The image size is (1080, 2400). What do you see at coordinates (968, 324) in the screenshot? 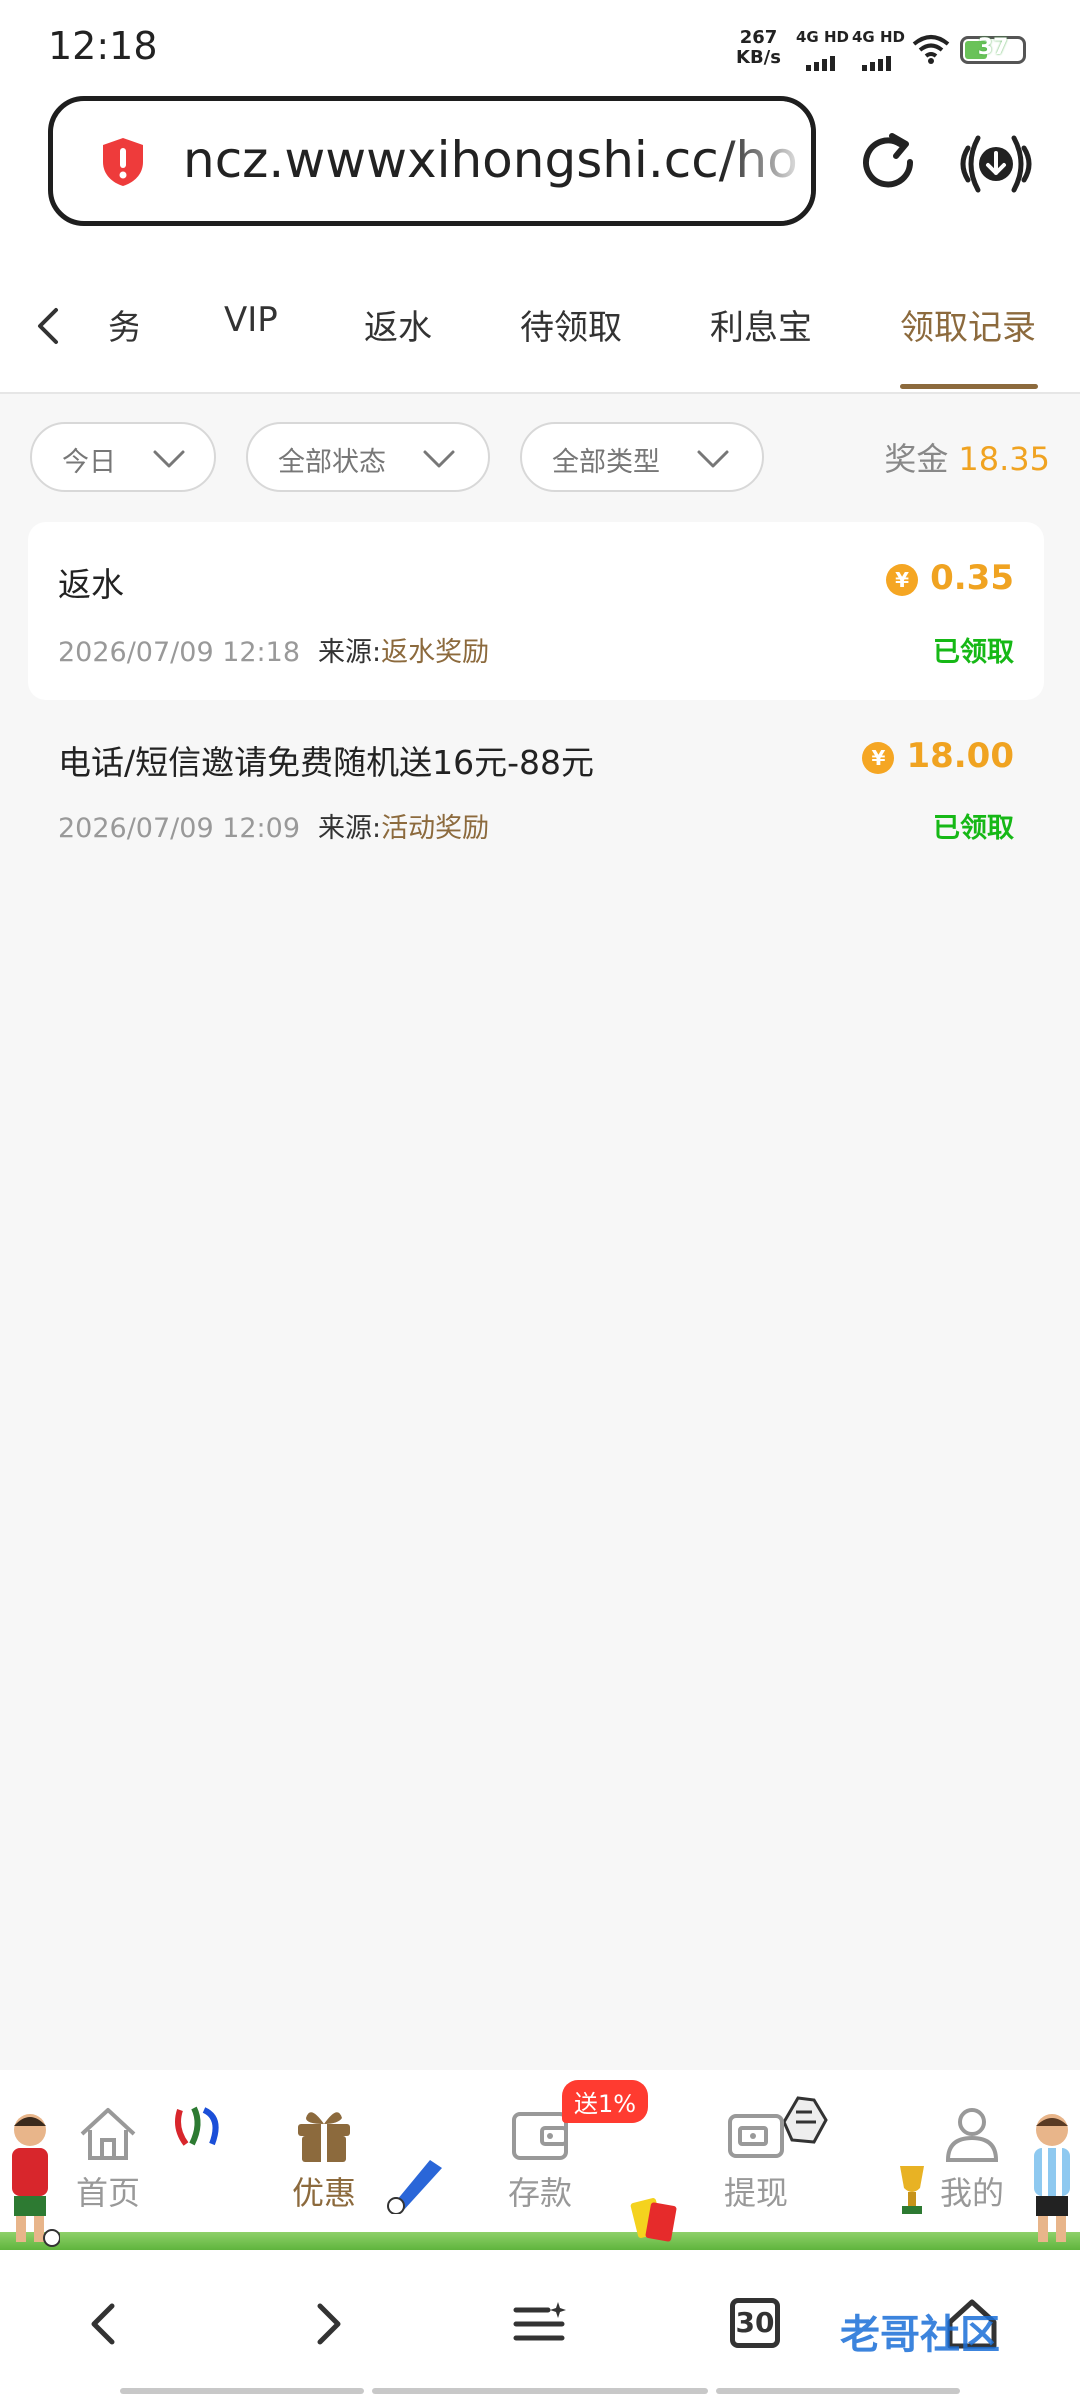
I see `tab-claim-records: 领取记录` at bounding box center [968, 324].